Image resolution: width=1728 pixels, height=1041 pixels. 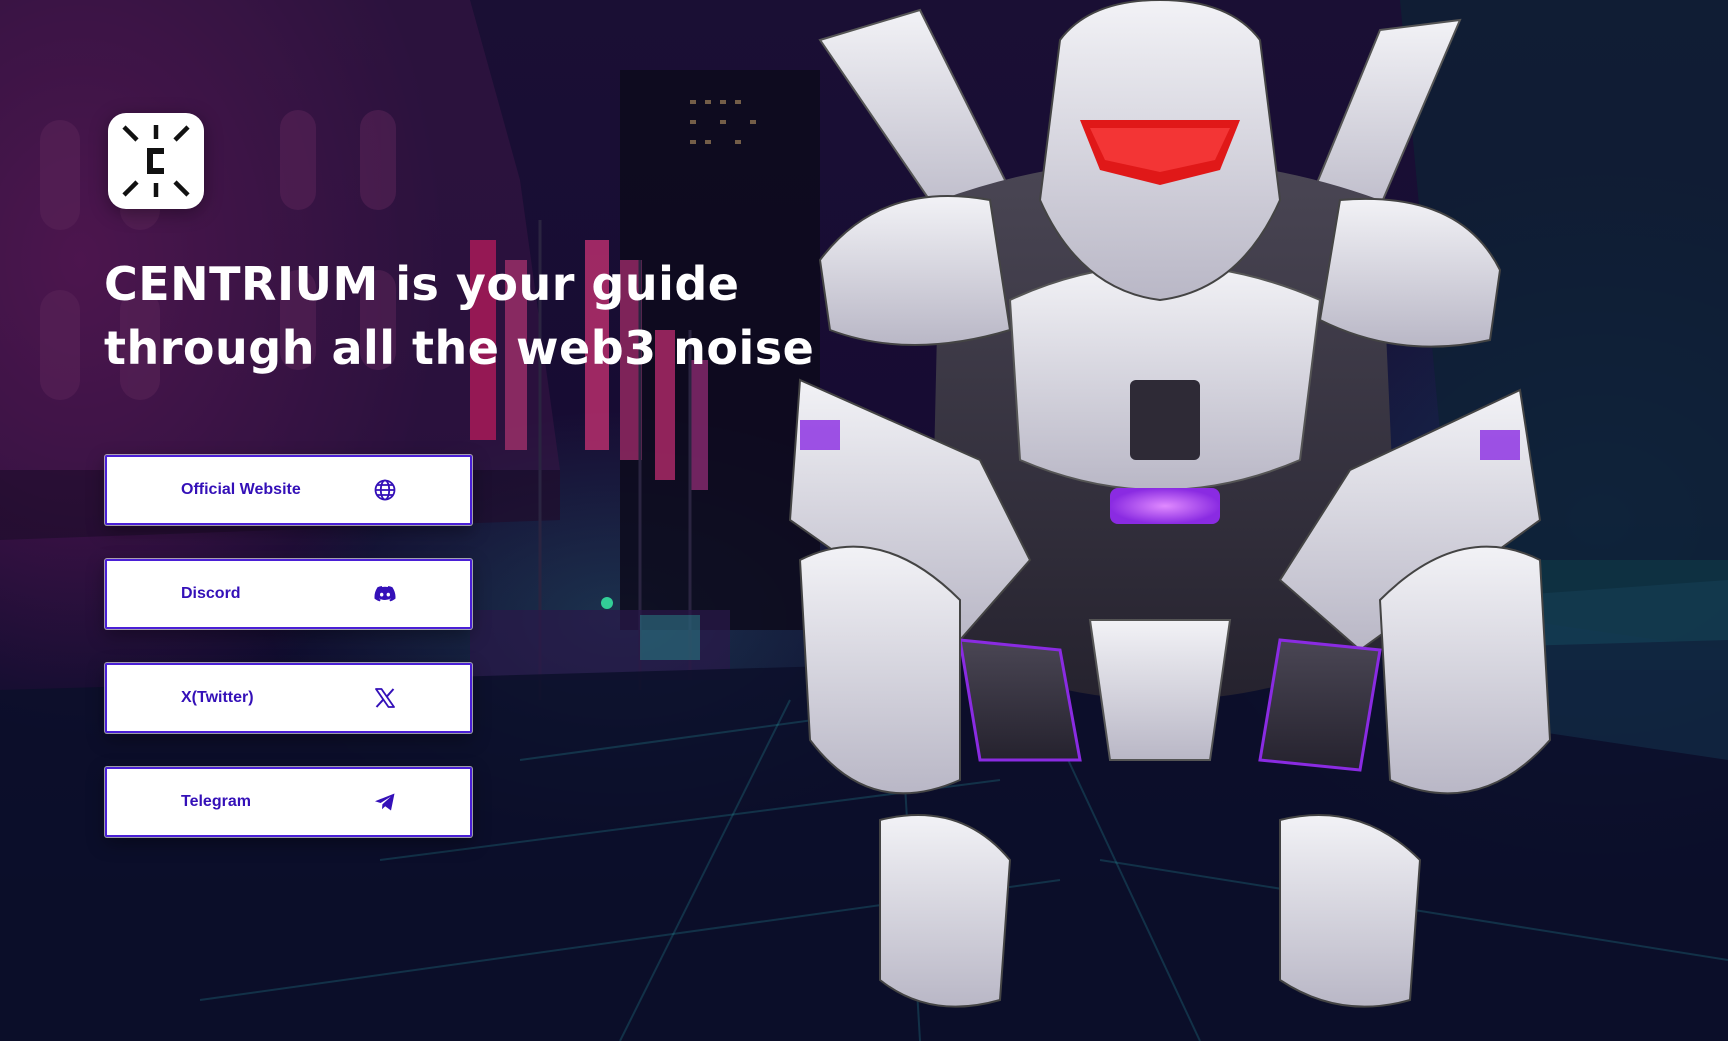 I want to click on centrium-logo-icon, so click(x=156, y=161).